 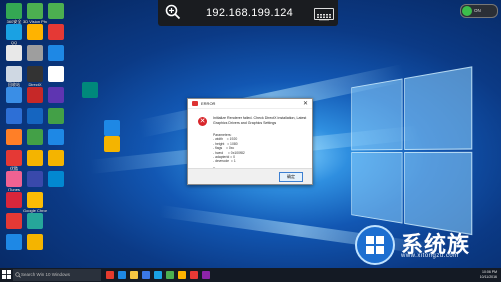 I want to click on taskbar-search-box: Search Win 10 Windows, so click(x=57, y=275).